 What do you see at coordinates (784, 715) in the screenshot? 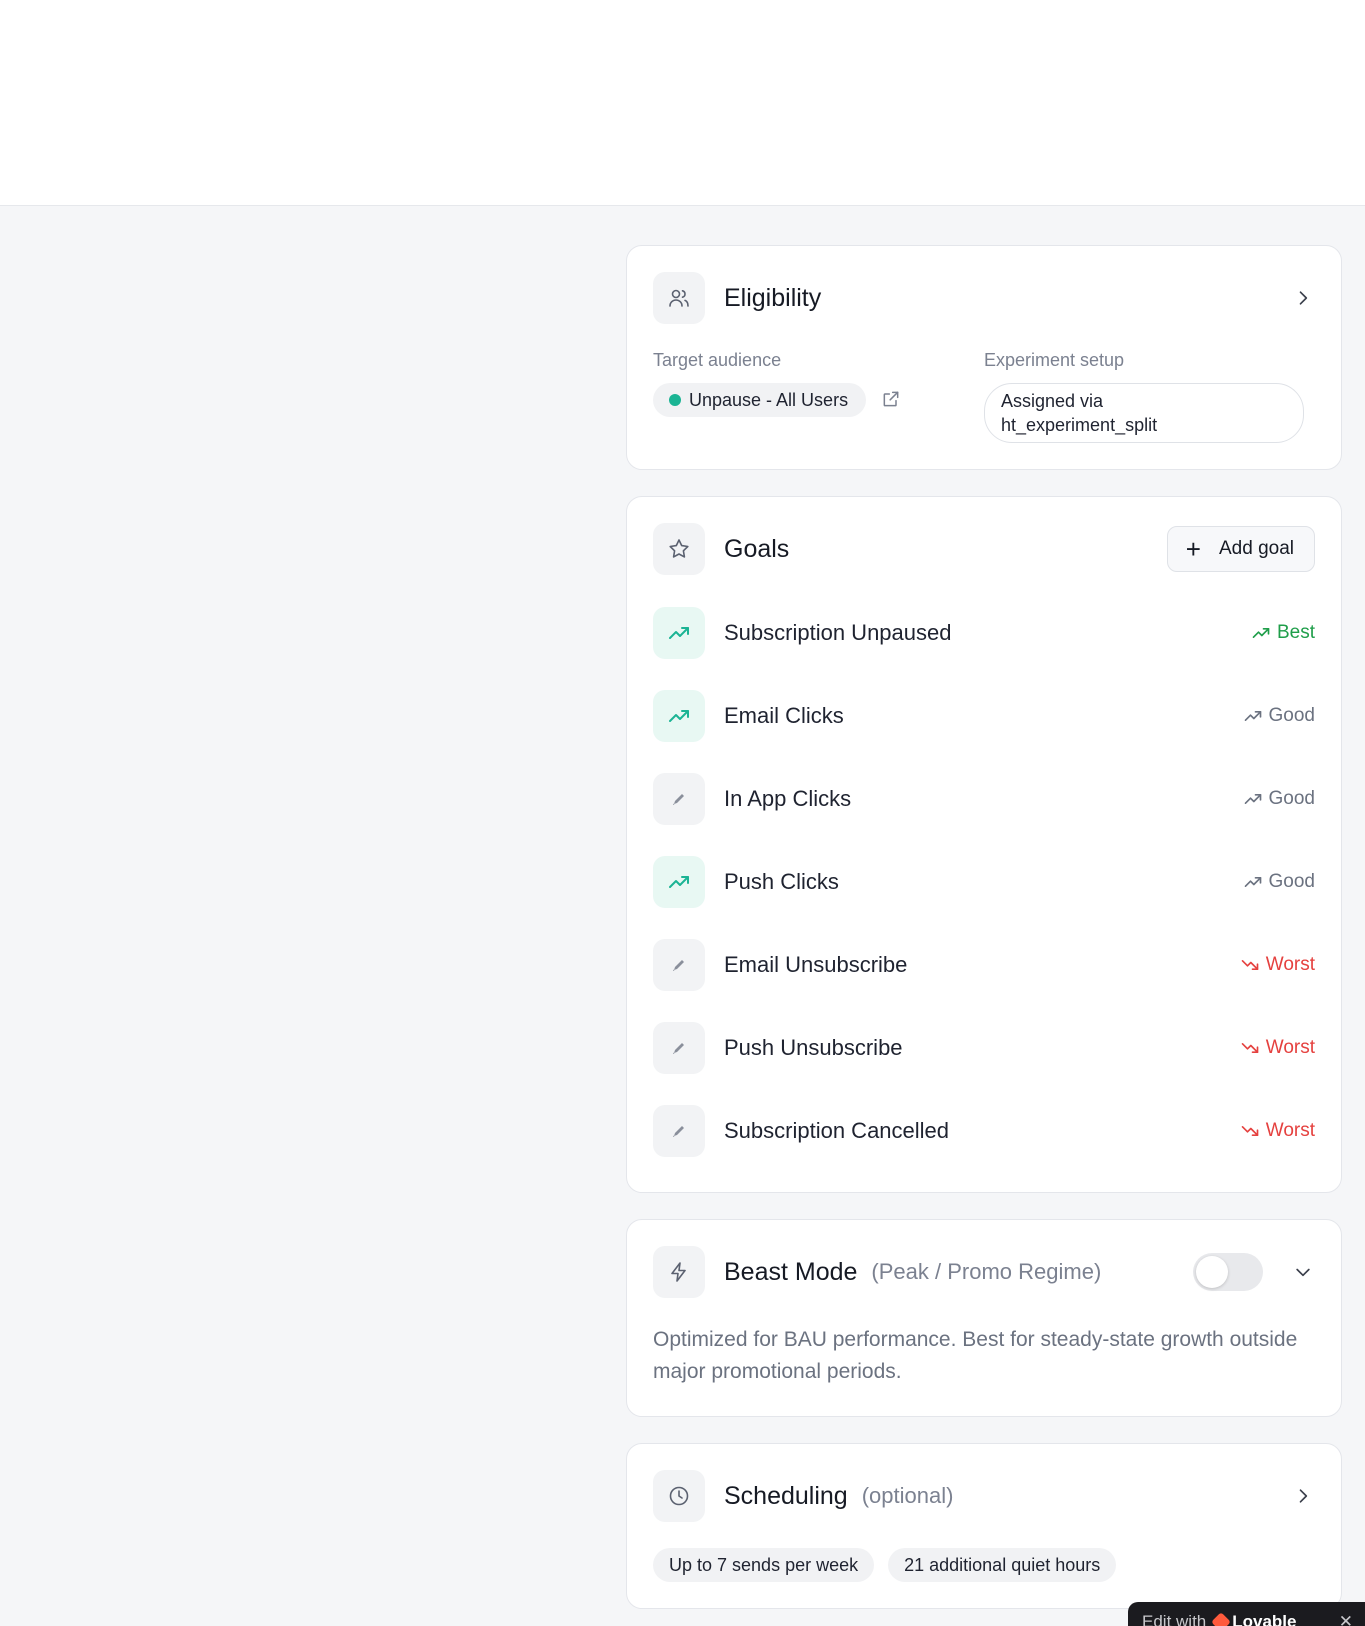
I see `goal-name: Email Clicks` at bounding box center [784, 715].